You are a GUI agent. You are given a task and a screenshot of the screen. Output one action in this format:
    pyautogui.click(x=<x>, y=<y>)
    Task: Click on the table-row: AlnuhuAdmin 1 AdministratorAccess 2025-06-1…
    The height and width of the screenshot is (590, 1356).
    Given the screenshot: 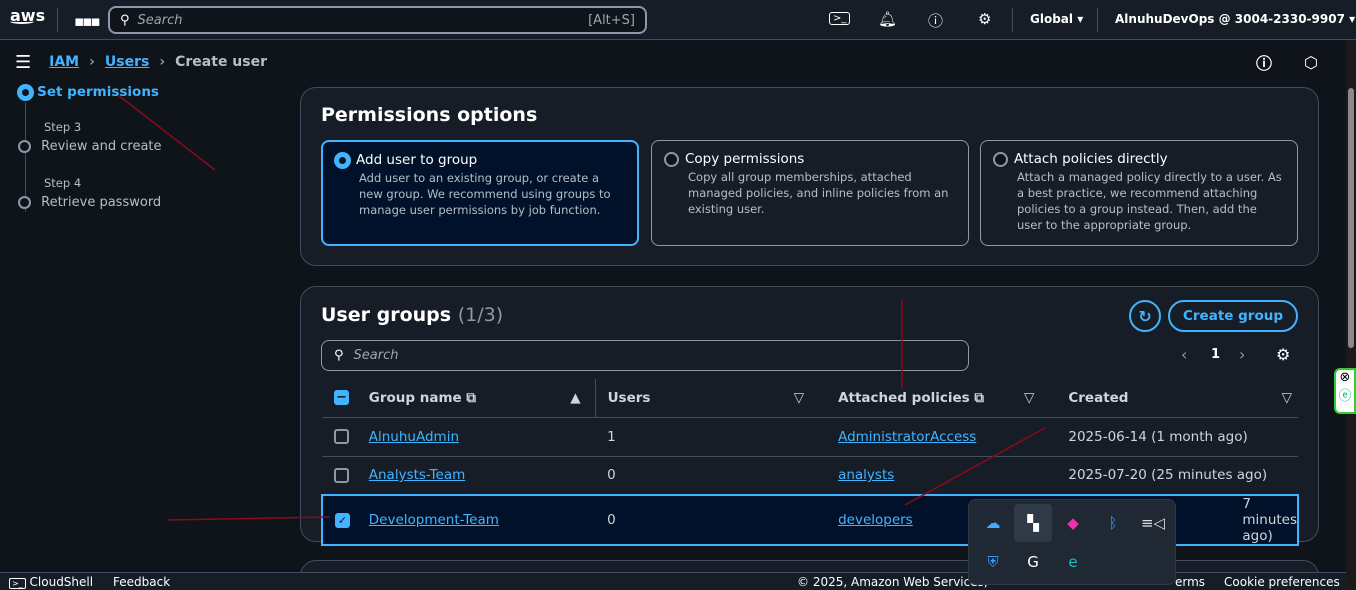 What is the action you would take?
    pyautogui.click(x=810, y=437)
    